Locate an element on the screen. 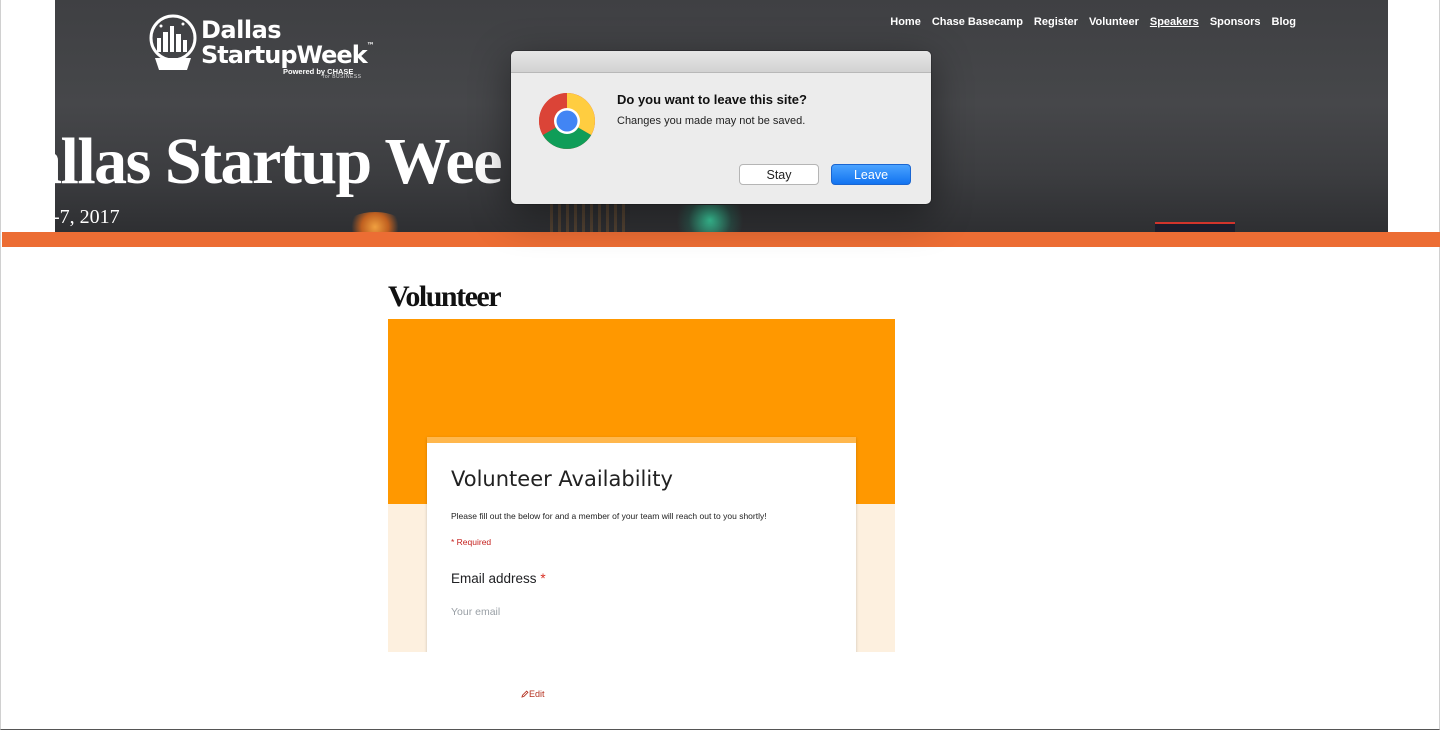 This screenshot has height=730, width=1440. dialog-message: Changes you made may not be saved. is located at coordinates (711, 121).